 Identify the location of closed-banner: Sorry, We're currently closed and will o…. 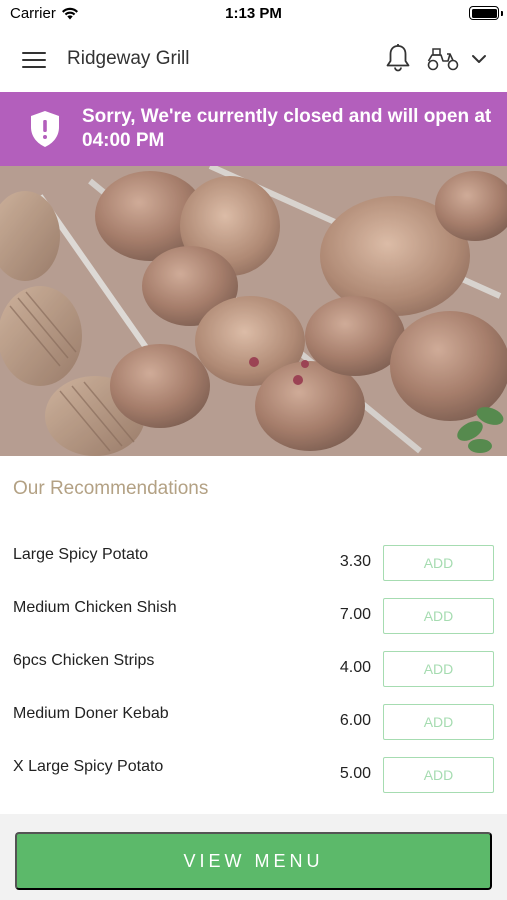
(253, 129).